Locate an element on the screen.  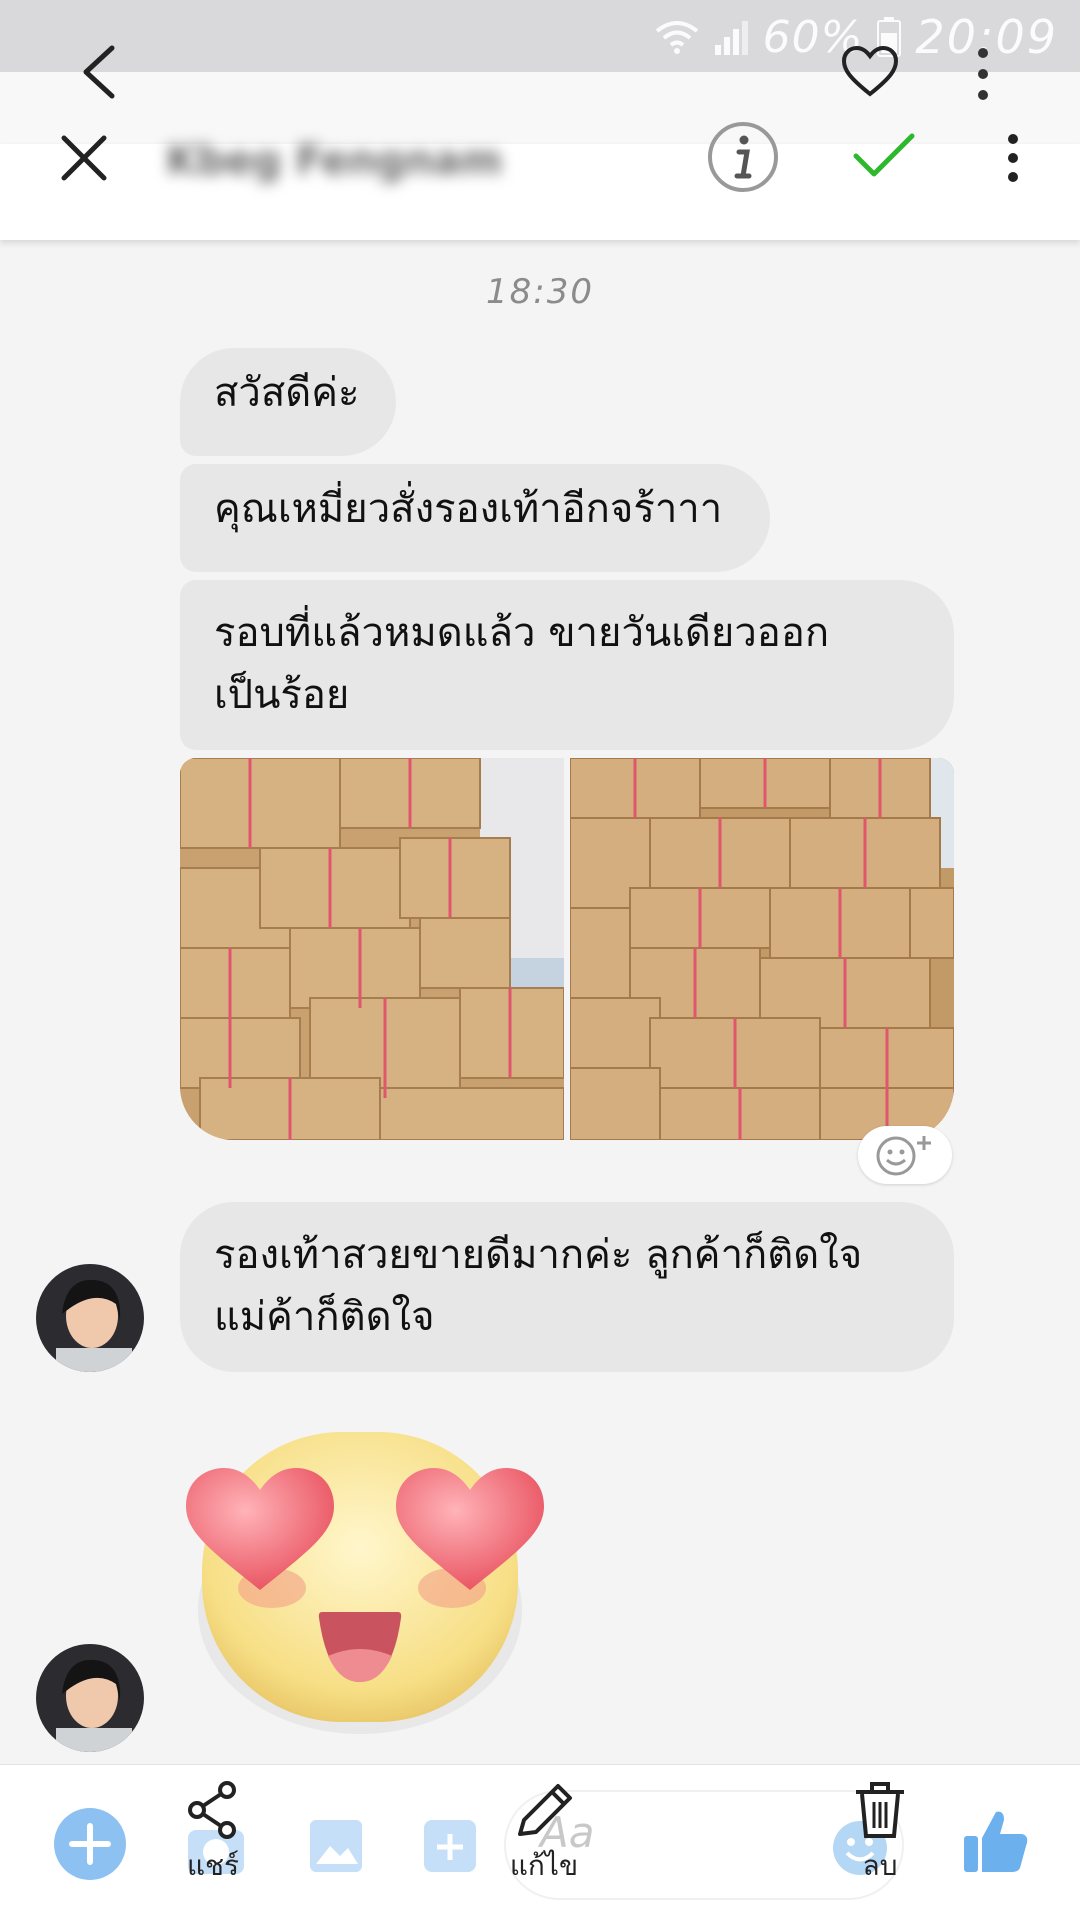
message-text: รองเท้าสวยขายดีมากค่ะ ลูกค้าก็ติดใจ is located at coordinates (538, 1255).